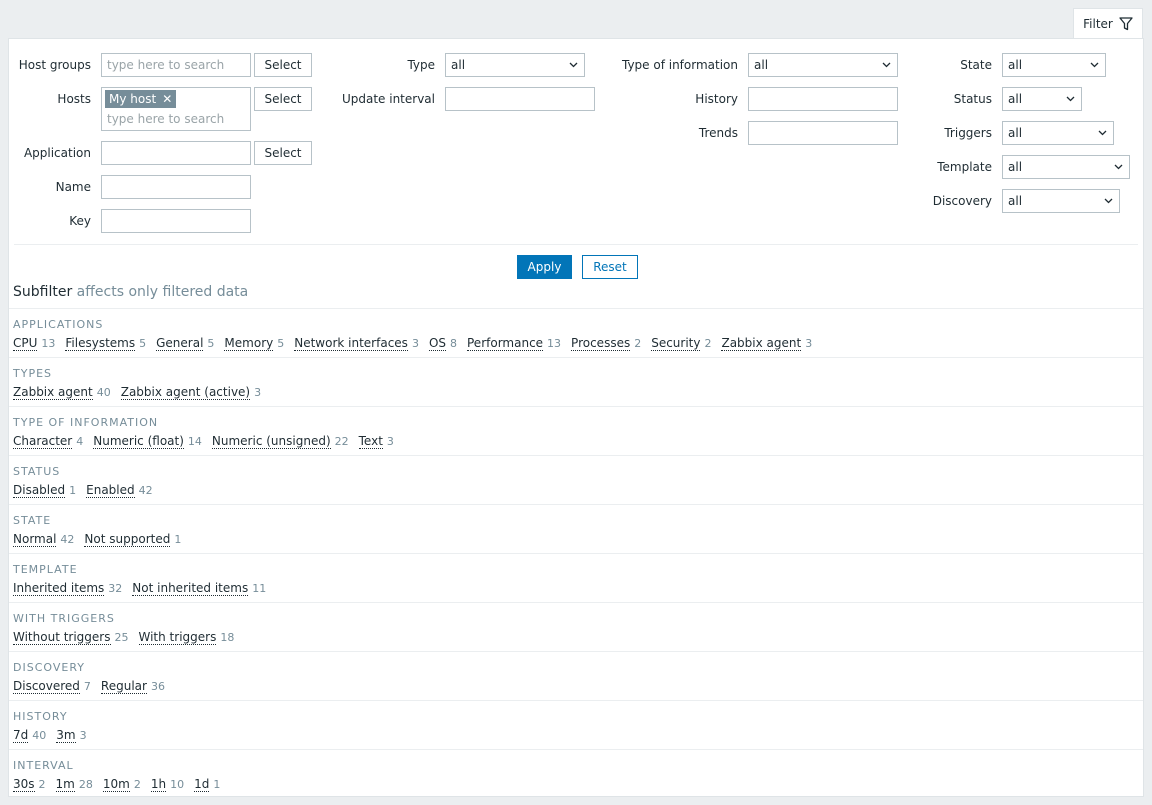 The width and height of the screenshot is (1152, 805). Describe the element at coordinates (227, 637) in the screenshot. I see `subfilter-item-count: 18` at that location.